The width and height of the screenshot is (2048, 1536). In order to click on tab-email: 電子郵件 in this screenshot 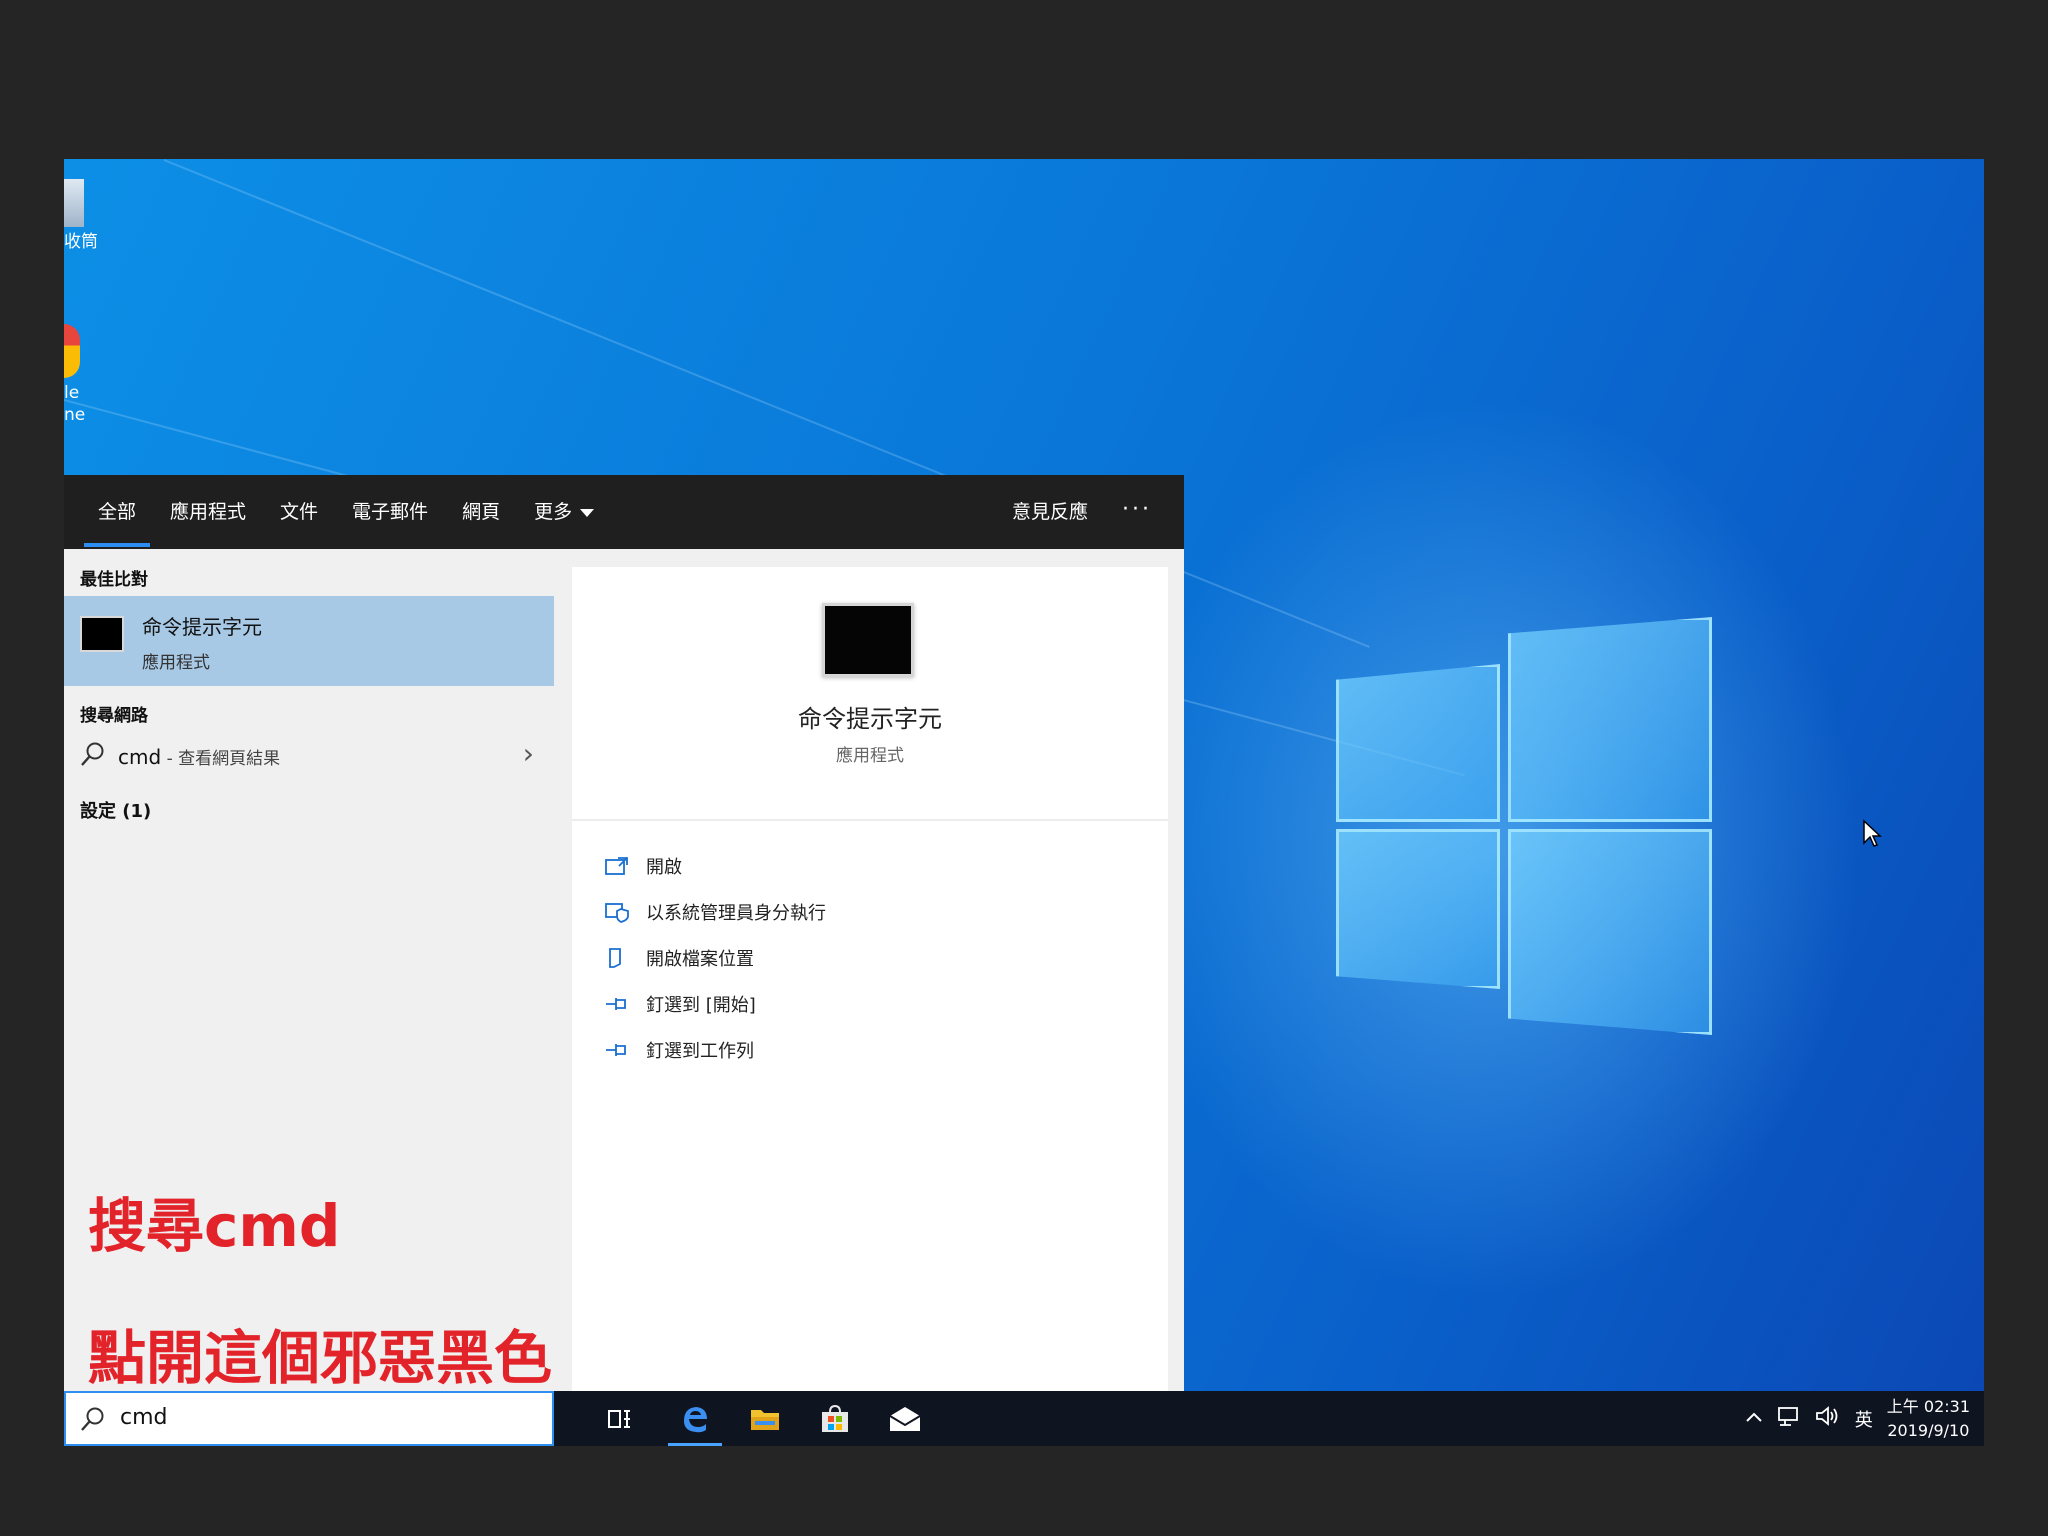, I will do `click(390, 512)`.